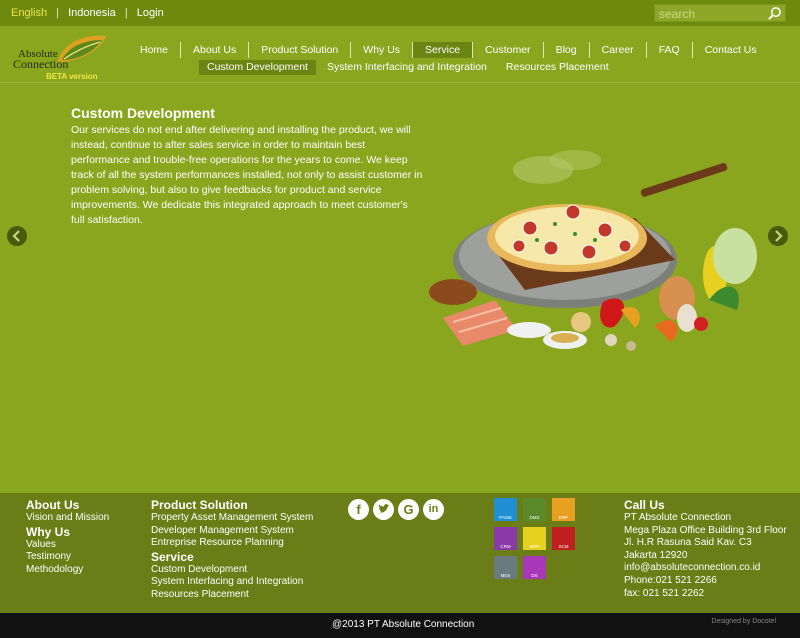 The image size is (800, 638). What do you see at coordinates (563, 509) in the screenshot?
I see `erp-app-icon: ERP` at bounding box center [563, 509].